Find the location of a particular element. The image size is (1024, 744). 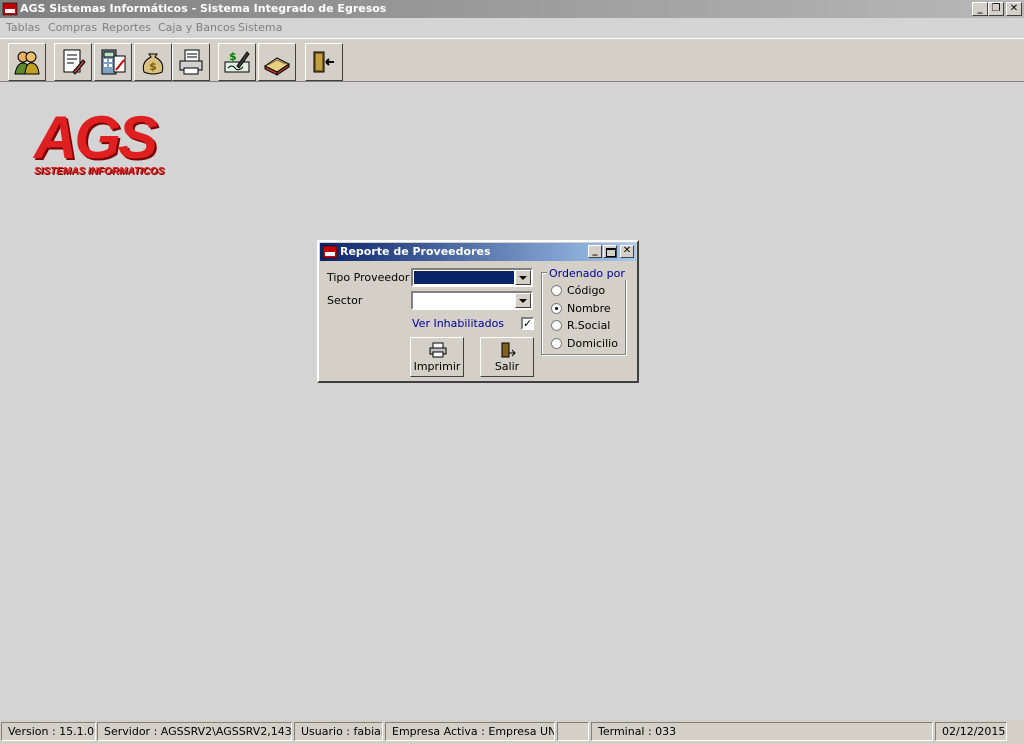

tipo-proveedor-value is located at coordinates (464, 277).